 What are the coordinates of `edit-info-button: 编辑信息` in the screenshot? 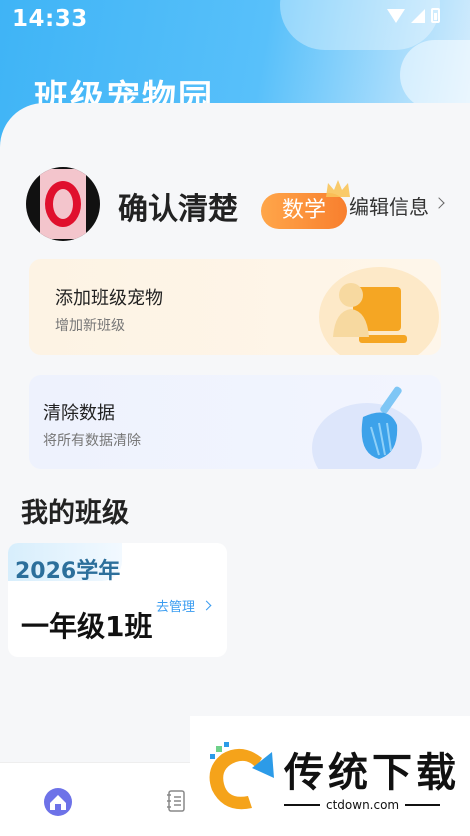 It's located at (397, 205).